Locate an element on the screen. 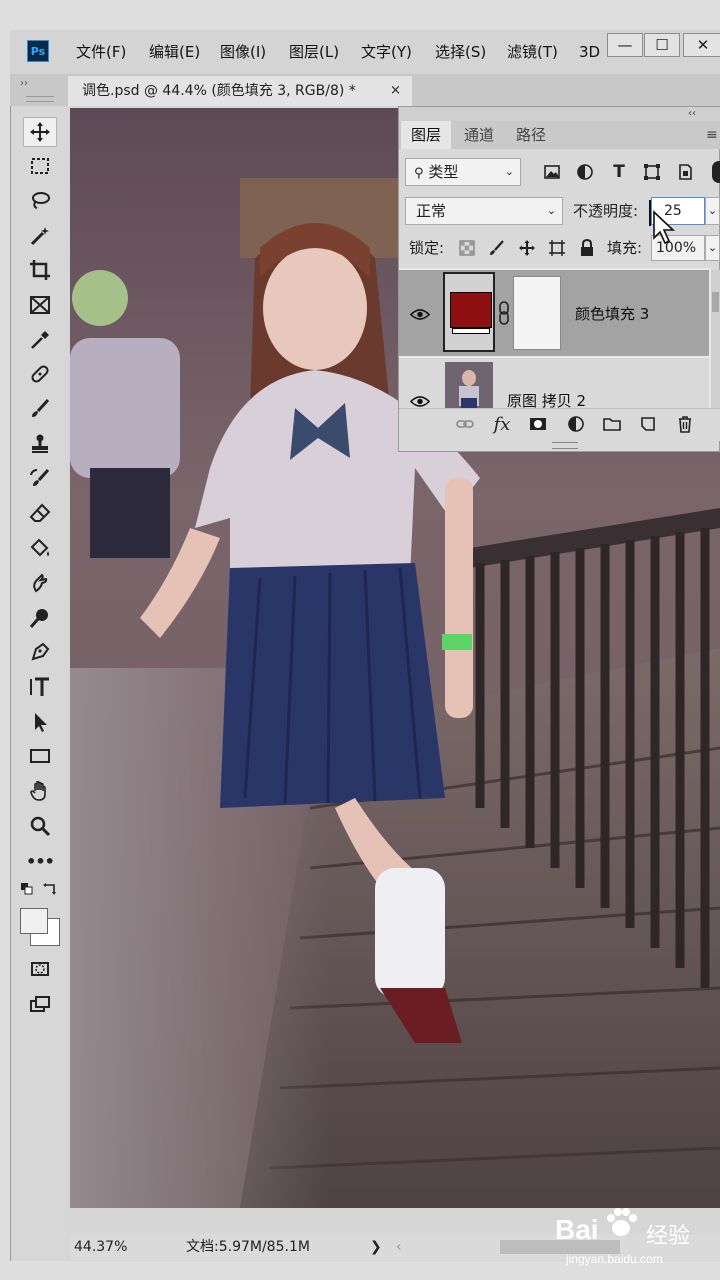  fill-color-swatch is located at coordinates (471, 310).